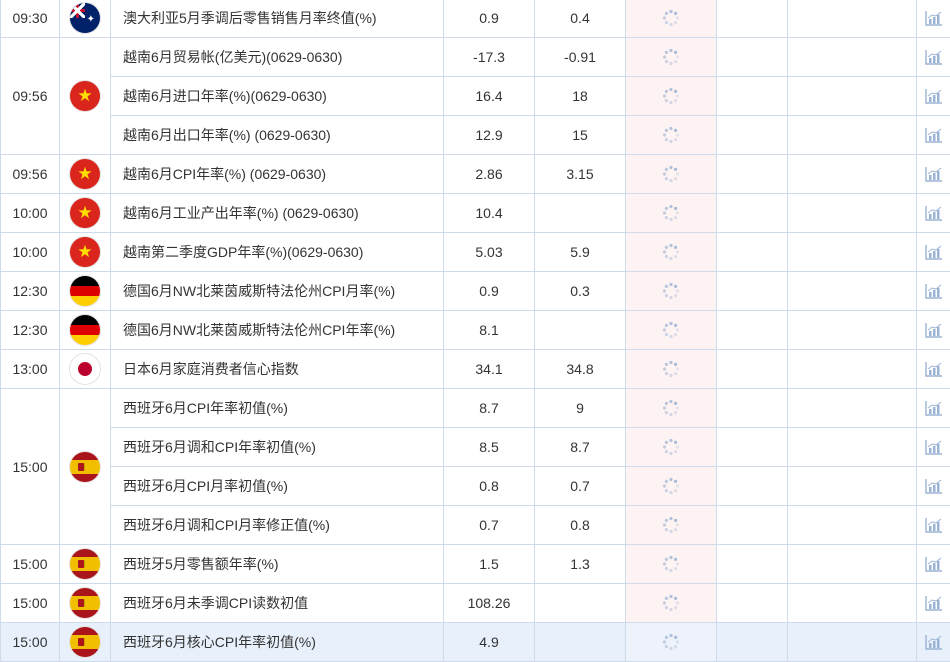  I want to click on event-name: 日本6月家庭消费者信心指数, so click(277, 369).